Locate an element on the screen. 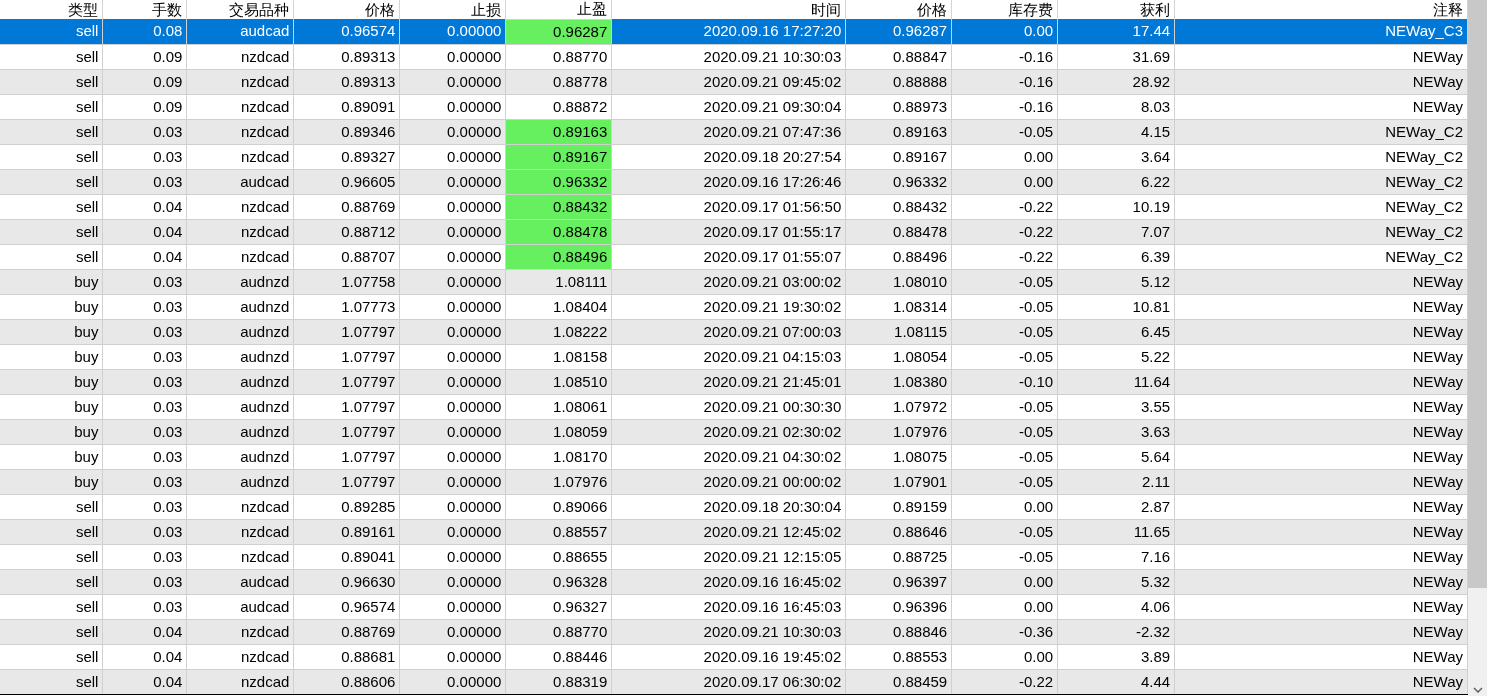 The width and height of the screenshot is (1487, 696). table-cell: 2020.09.17 06:30:02 is located at coordinates (728, 681).